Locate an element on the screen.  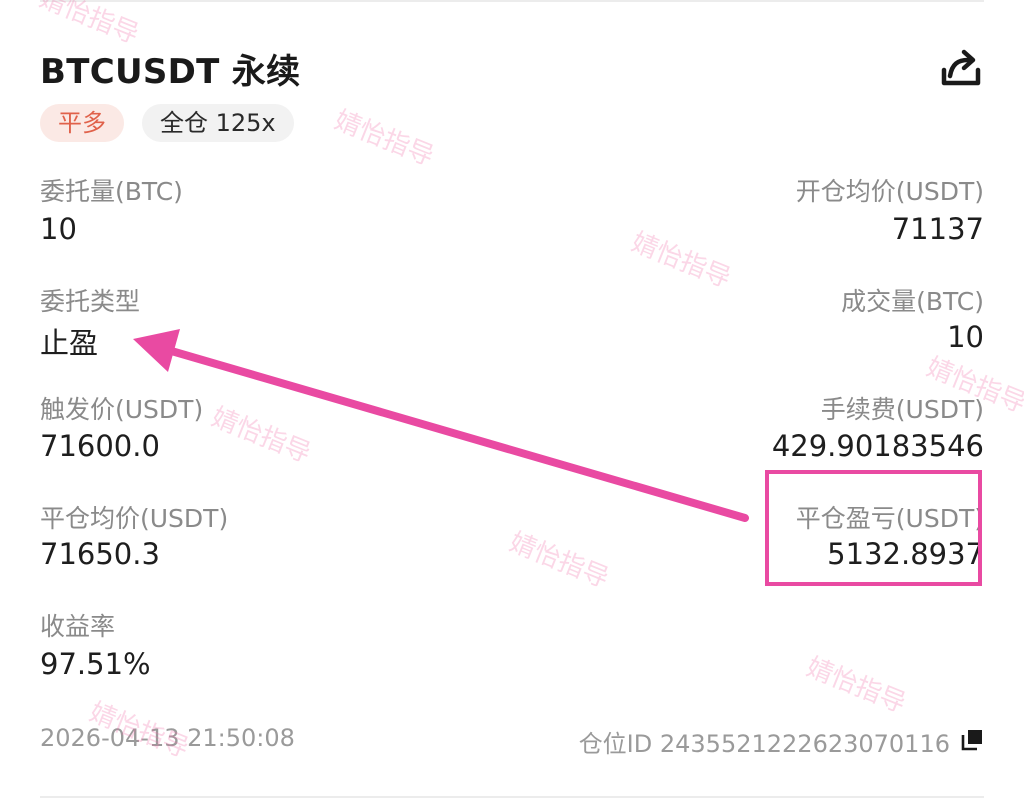
annotation-arrow is located at coordinates (441, 425).